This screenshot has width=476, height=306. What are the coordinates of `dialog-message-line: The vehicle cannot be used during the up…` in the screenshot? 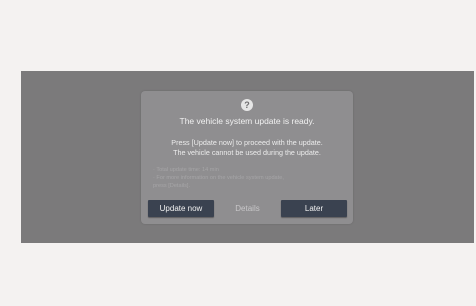 It's located at (247, 152).